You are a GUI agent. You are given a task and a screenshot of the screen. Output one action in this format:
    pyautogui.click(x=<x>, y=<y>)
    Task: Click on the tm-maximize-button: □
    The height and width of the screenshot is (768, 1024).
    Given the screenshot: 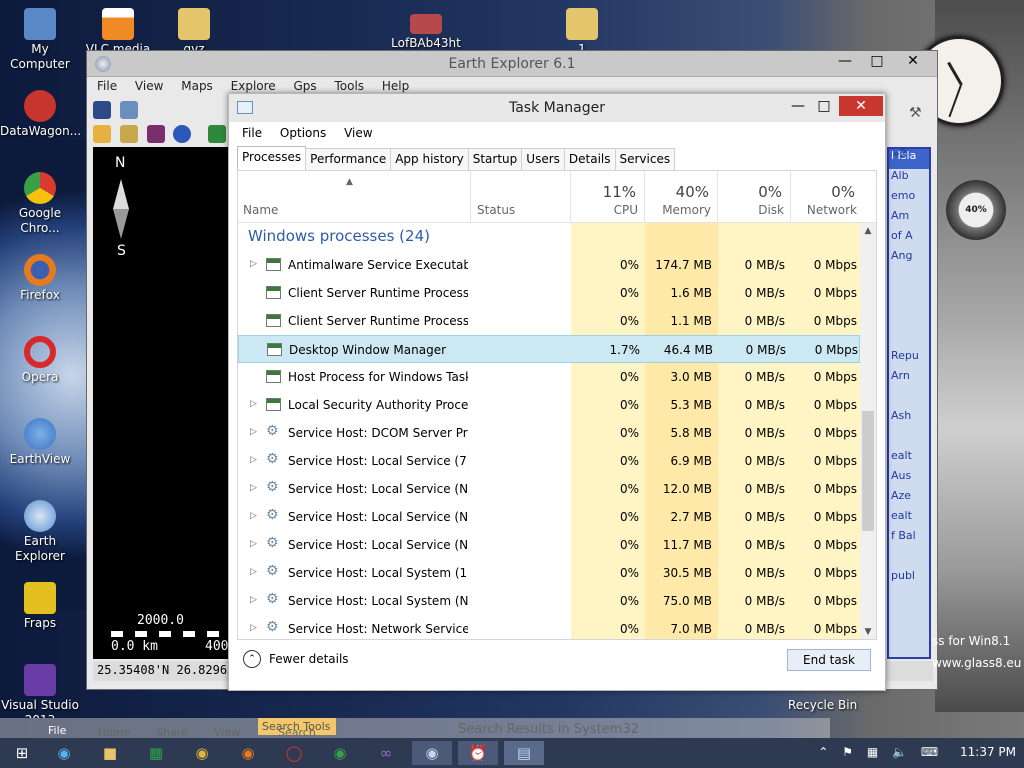 What is the action you would take?
    pyautogui.click(x=824, y=106)
    